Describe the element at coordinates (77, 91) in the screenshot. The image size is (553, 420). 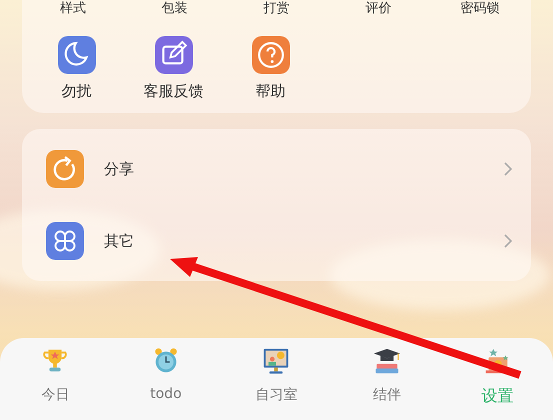
I see `feature-label: 勿扰` at that location.